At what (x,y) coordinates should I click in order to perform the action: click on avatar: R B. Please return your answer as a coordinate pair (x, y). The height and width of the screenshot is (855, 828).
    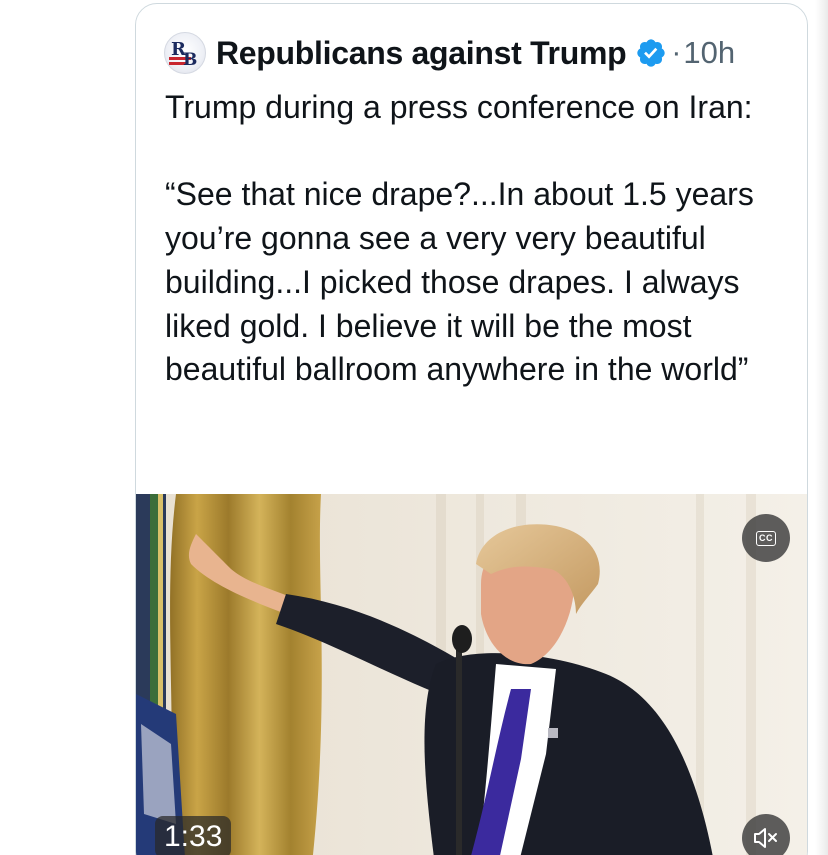
    Looking at the image, I should click on (185, 53).